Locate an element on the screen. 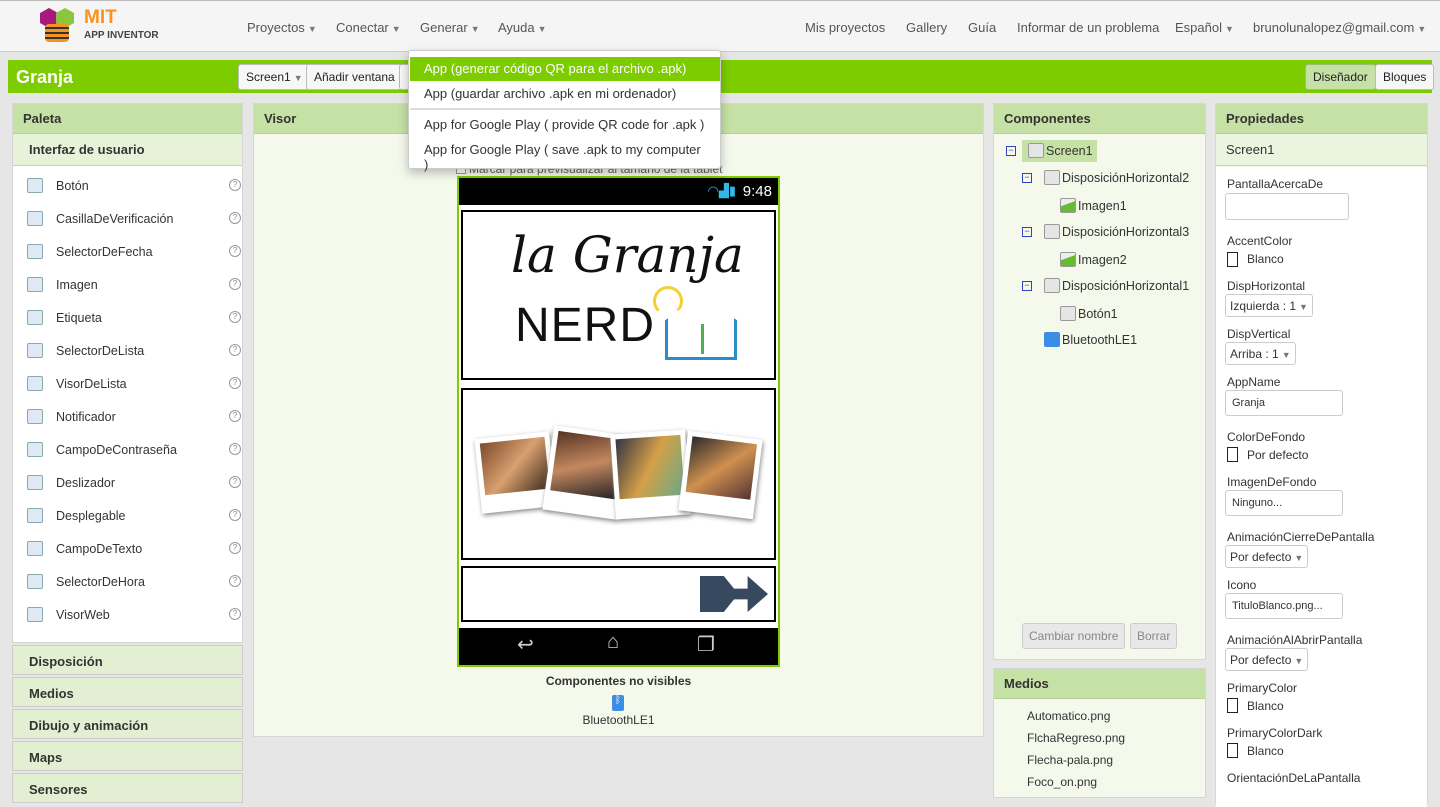  component-tree-item: BluetoothLE1 is located at coordinates (1089, 340).